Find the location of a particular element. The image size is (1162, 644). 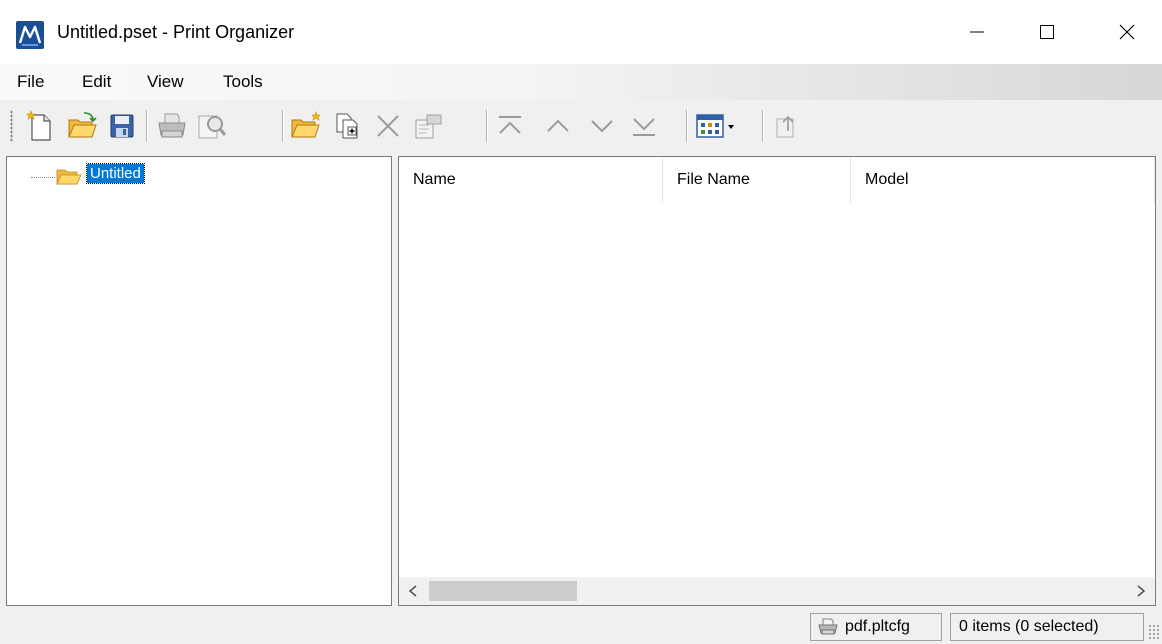

toolbar is located at coordinates (581, 127).